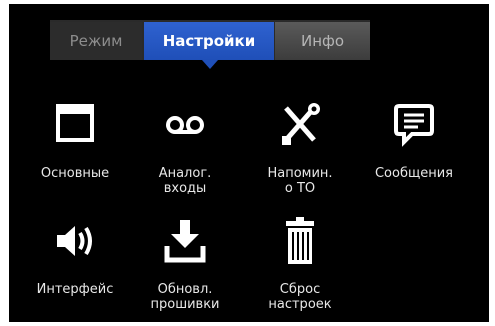 The width and height of the screenshot is (495, 326). What do you see at coordinates (301, 124) in the screenshot?
I see `tools-icon` at bounding box center [301, 124].